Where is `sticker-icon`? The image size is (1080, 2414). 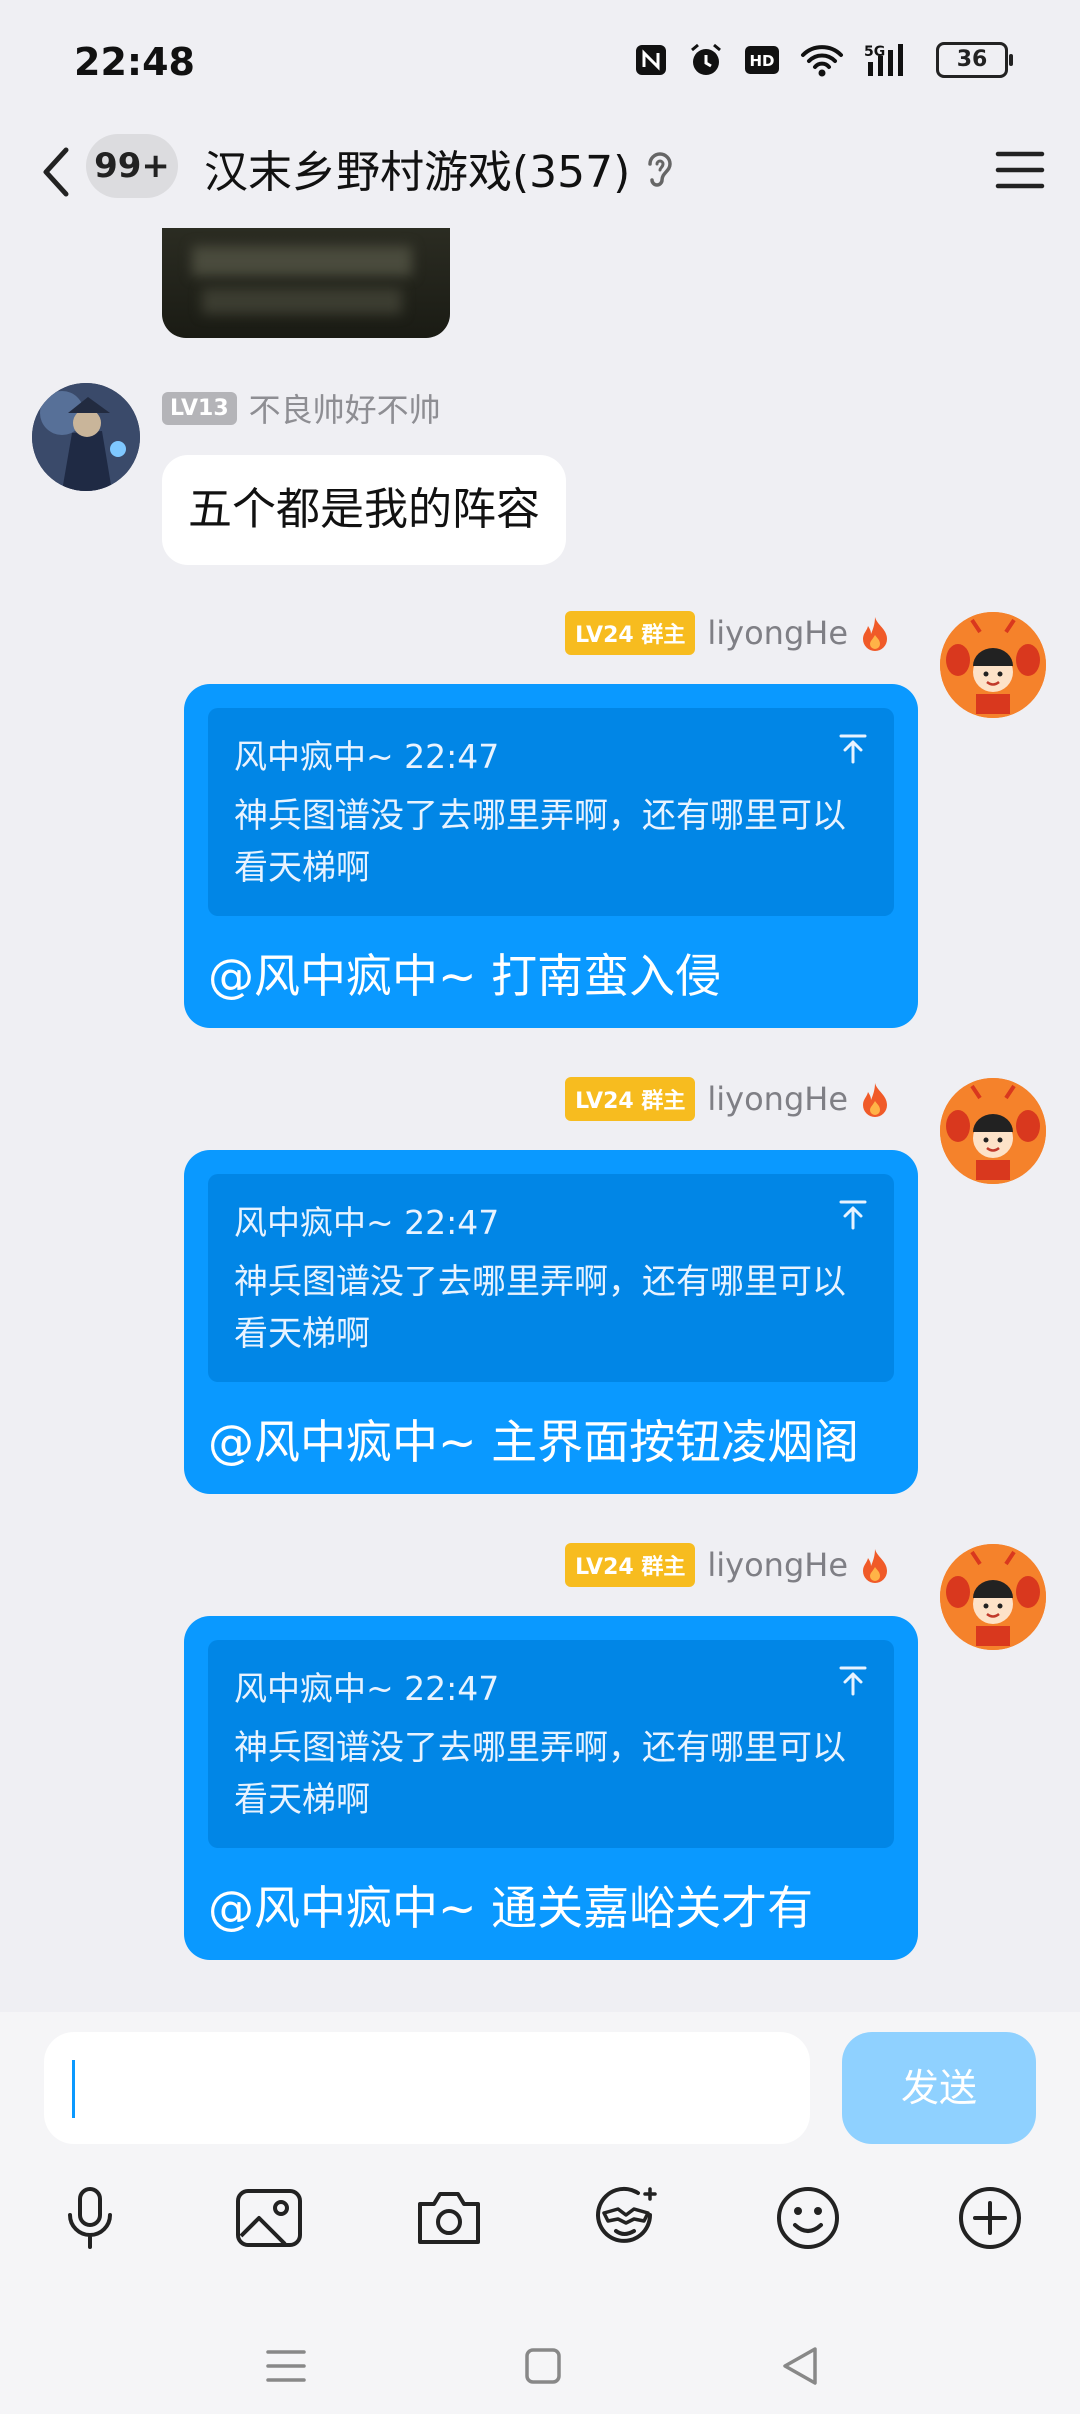 sticker-icon is located at coordinates (627, 2218).